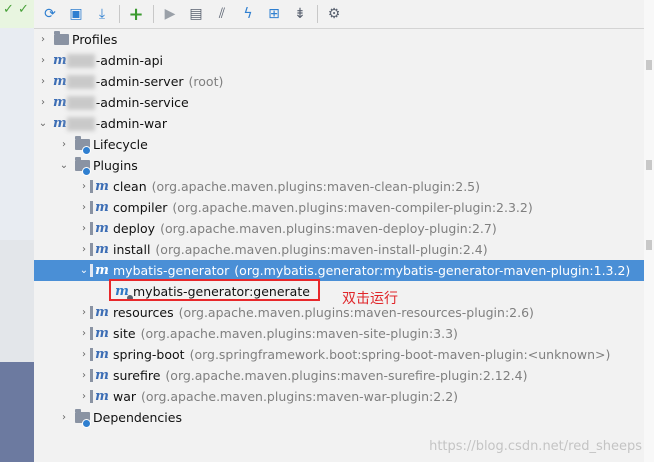 This screenshot has width=654, height=462. I want to click on plugin-name: spring-boot, so click(149, 354).